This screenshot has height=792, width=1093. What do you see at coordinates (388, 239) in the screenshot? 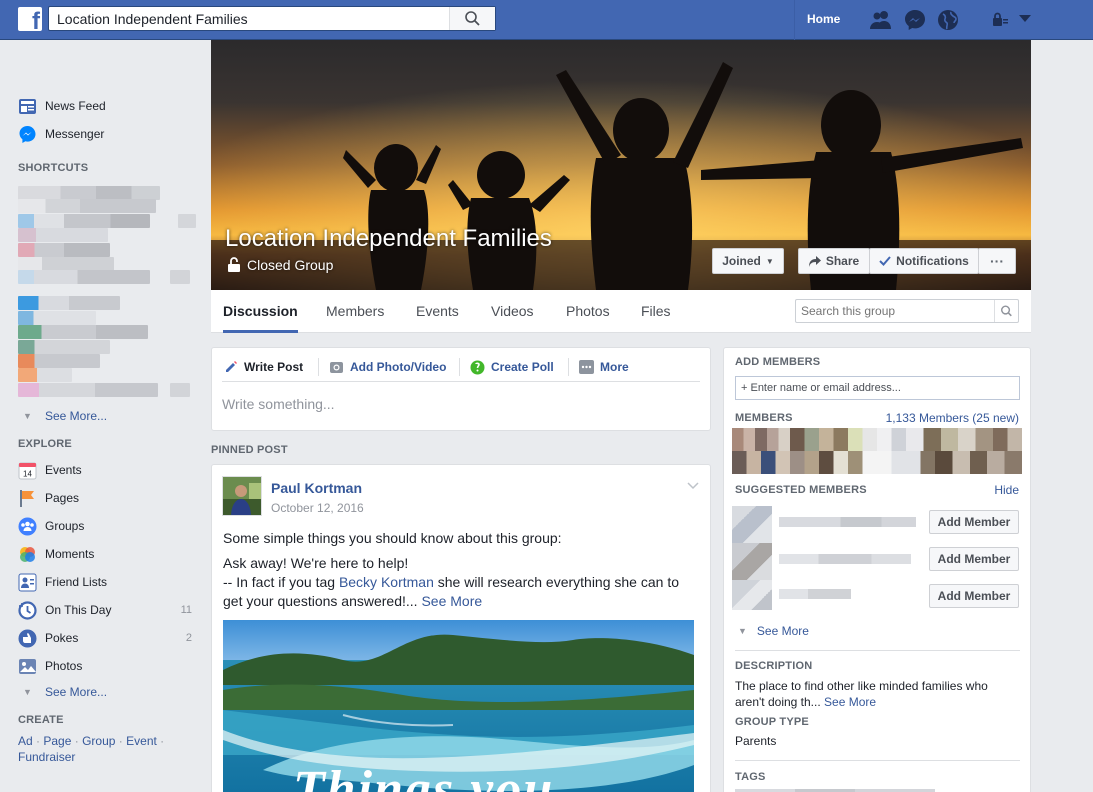
I see `group-title: Location Independent Families` at bounding box center [388, 239].